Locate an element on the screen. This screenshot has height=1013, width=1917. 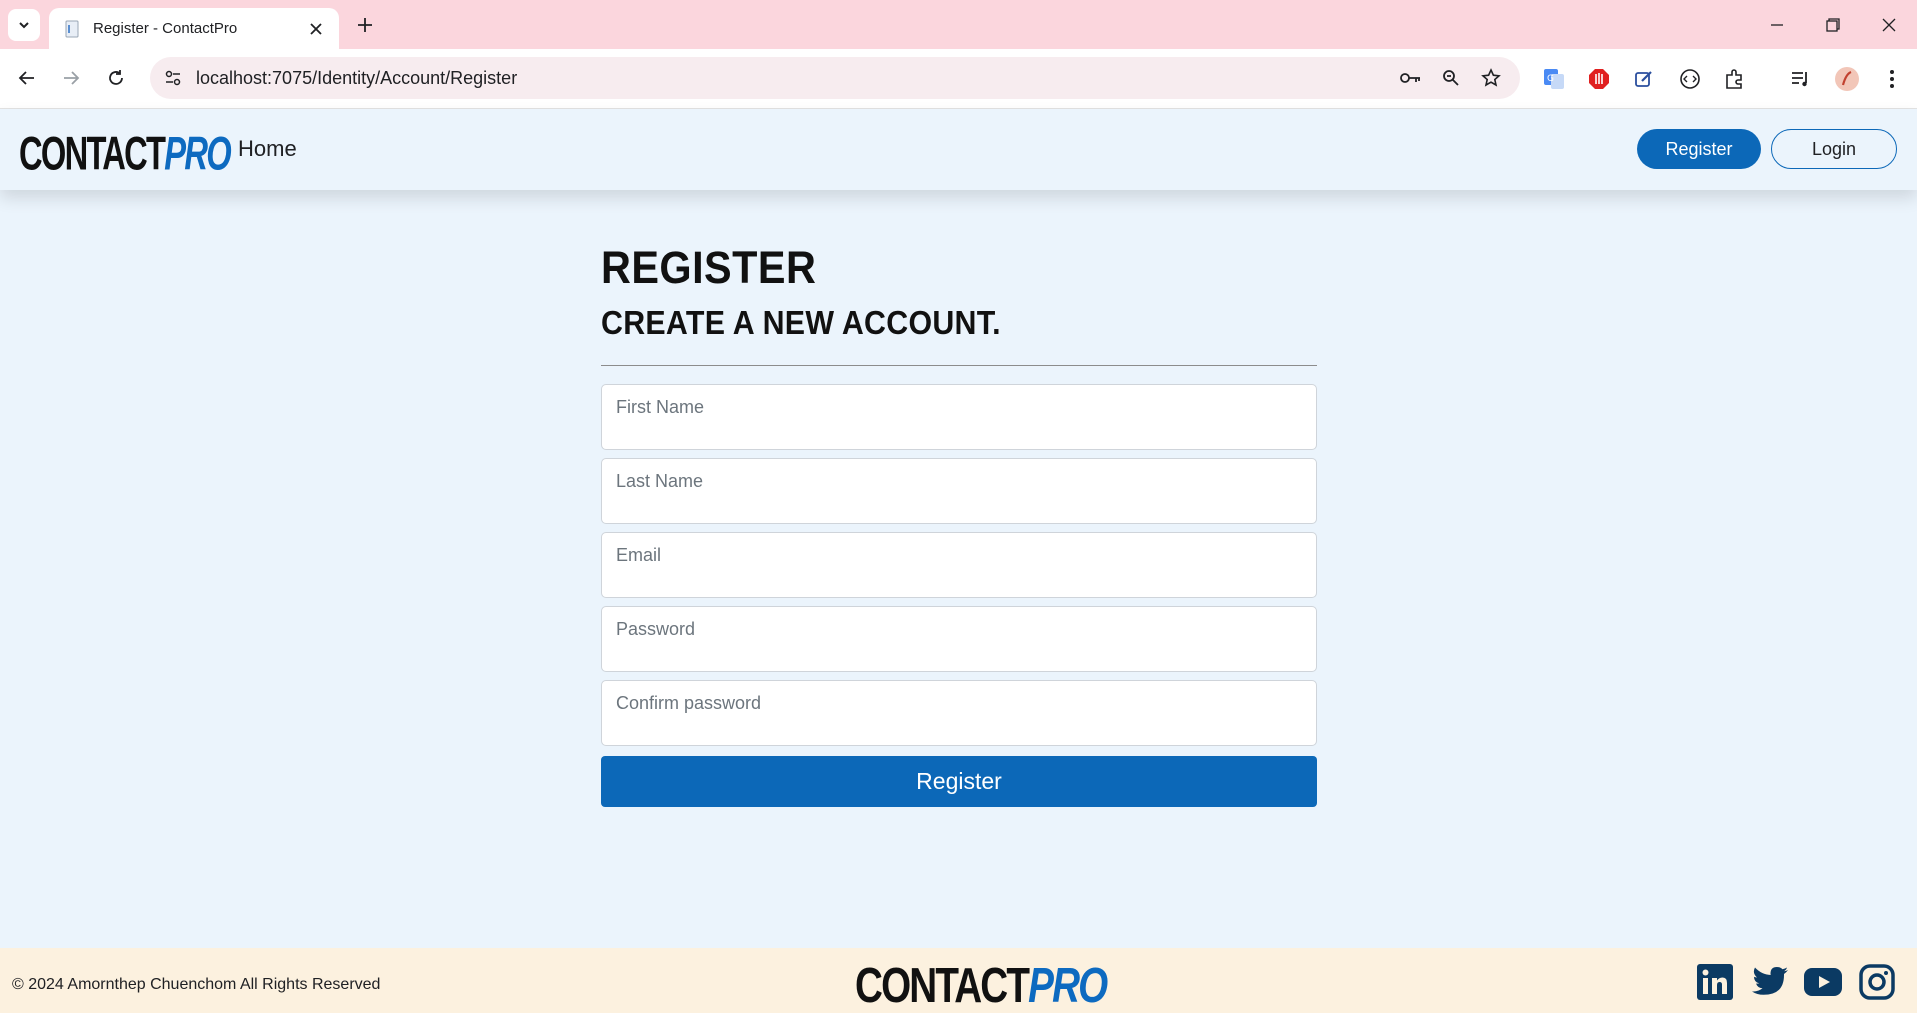
confirm-password-field: Confirm password is located at coordinates (959, 713).